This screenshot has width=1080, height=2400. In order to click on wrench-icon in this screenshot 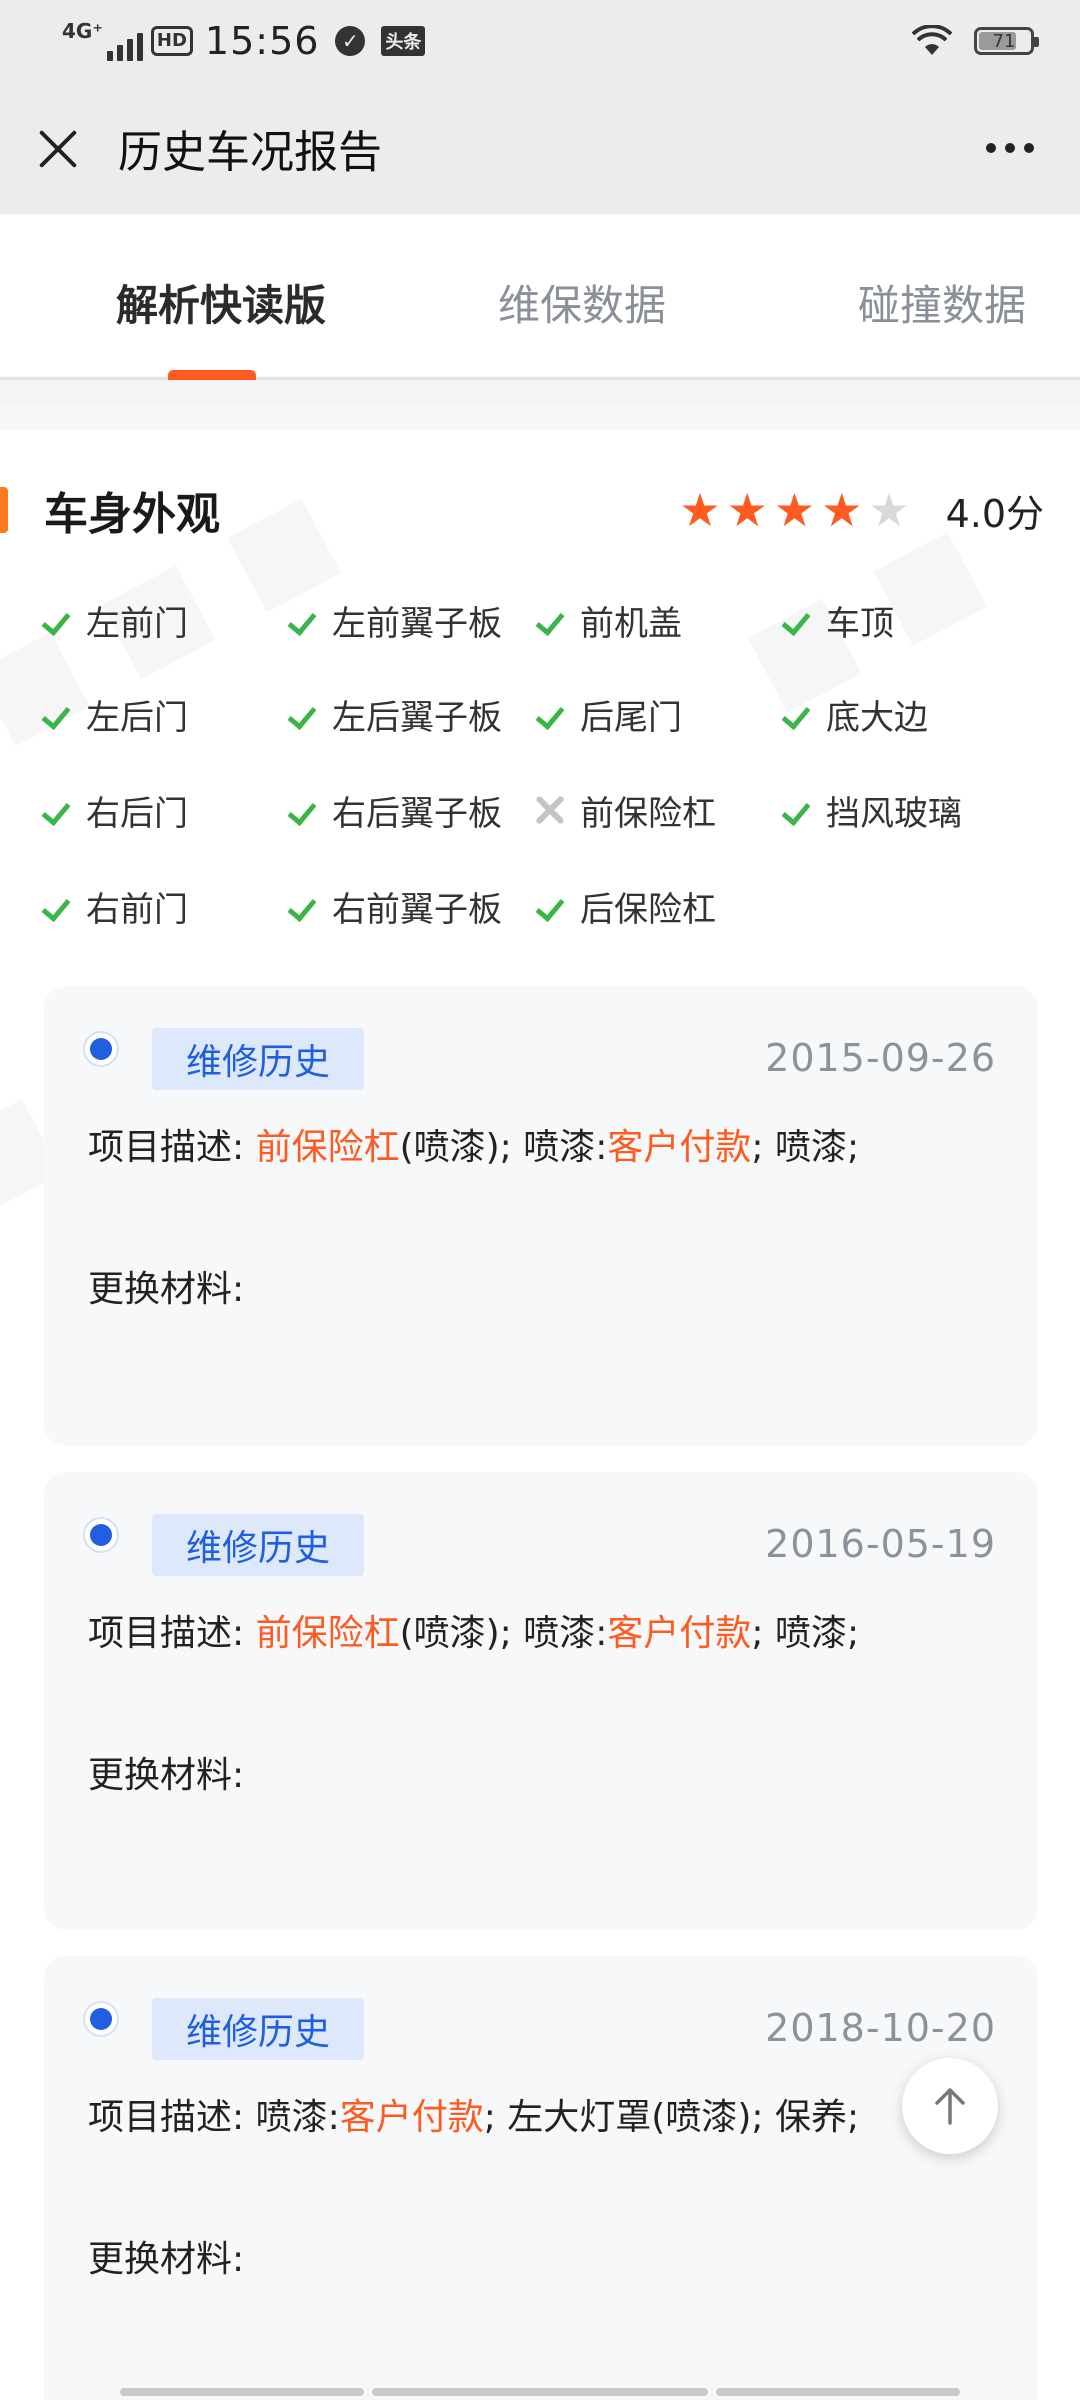, I will do `click(550, 810)`.